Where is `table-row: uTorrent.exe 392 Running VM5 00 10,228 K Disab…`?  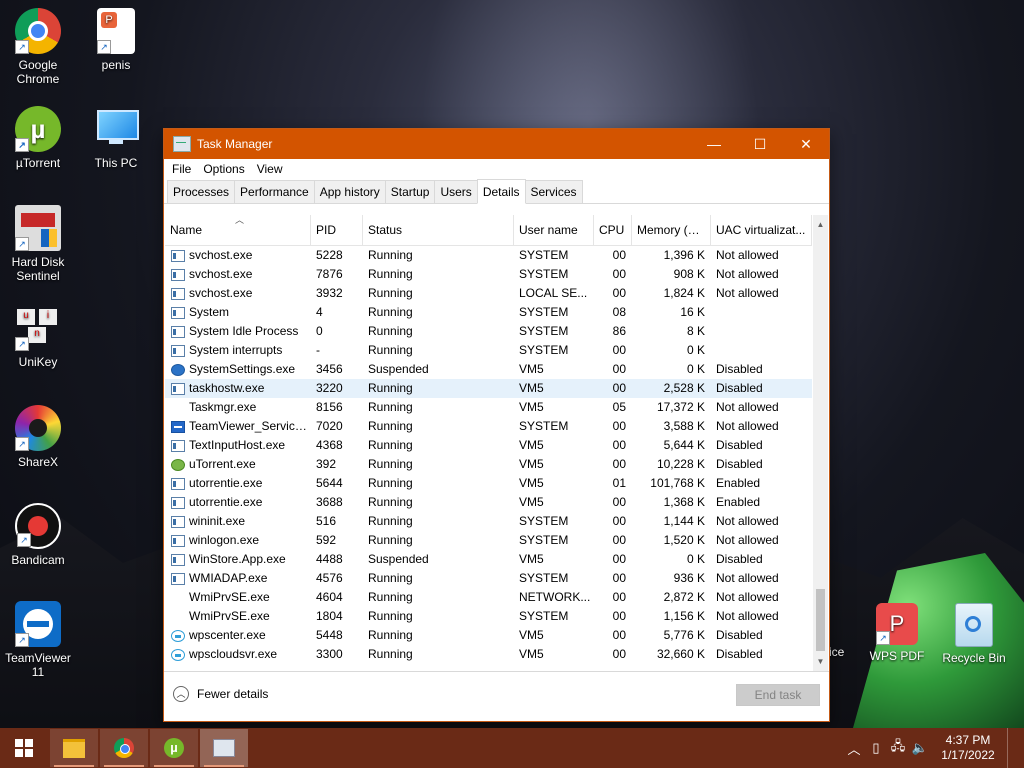
table-row: uTorrent.exe 392 Running VM5 00 10,228 K Disab… is located at coordinates (488, 464).